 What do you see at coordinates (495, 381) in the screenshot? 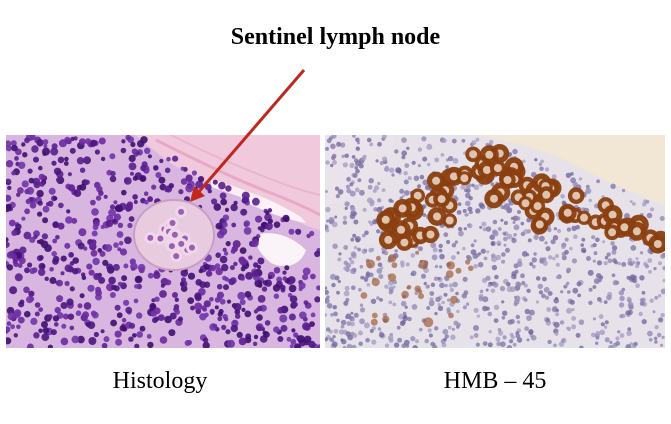
I see `hmb45-caption: HMB – 45` at bounding box center [495, 381].